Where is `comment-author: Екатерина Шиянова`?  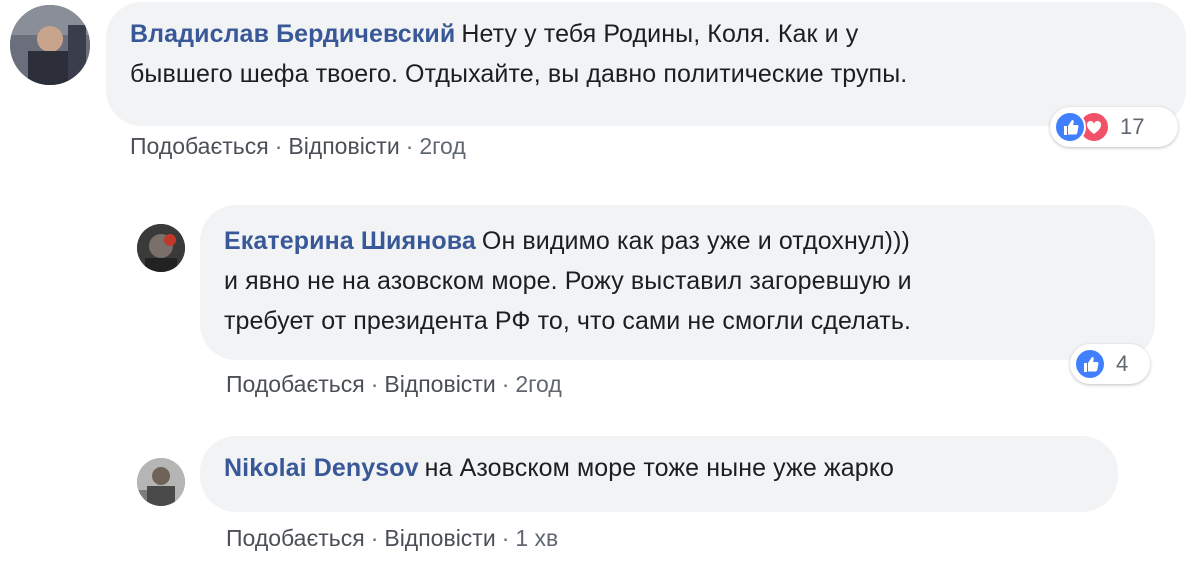 comment-author: Екатерина Шиянова is located at coordinates (350, 241).